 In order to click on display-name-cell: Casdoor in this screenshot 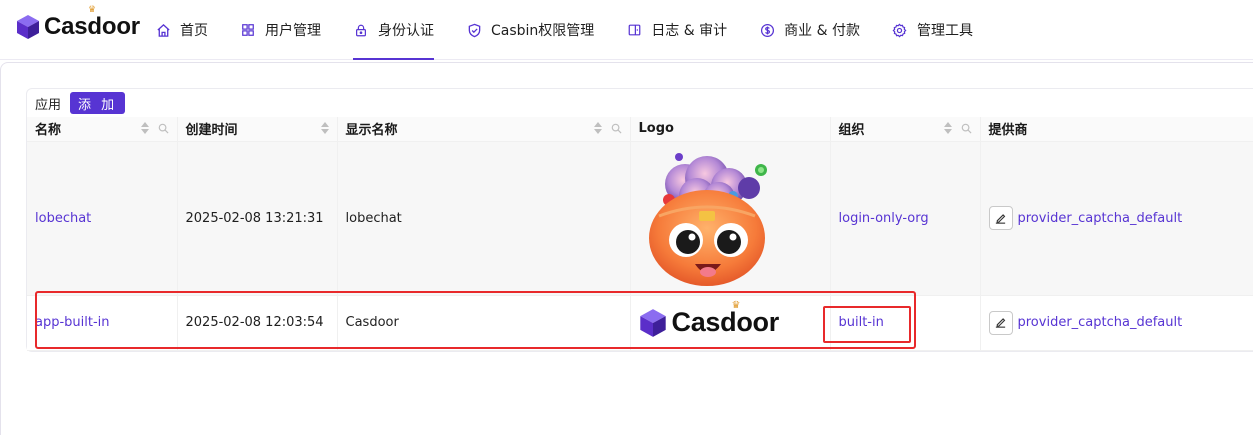, I will do `click(484, 323)`.